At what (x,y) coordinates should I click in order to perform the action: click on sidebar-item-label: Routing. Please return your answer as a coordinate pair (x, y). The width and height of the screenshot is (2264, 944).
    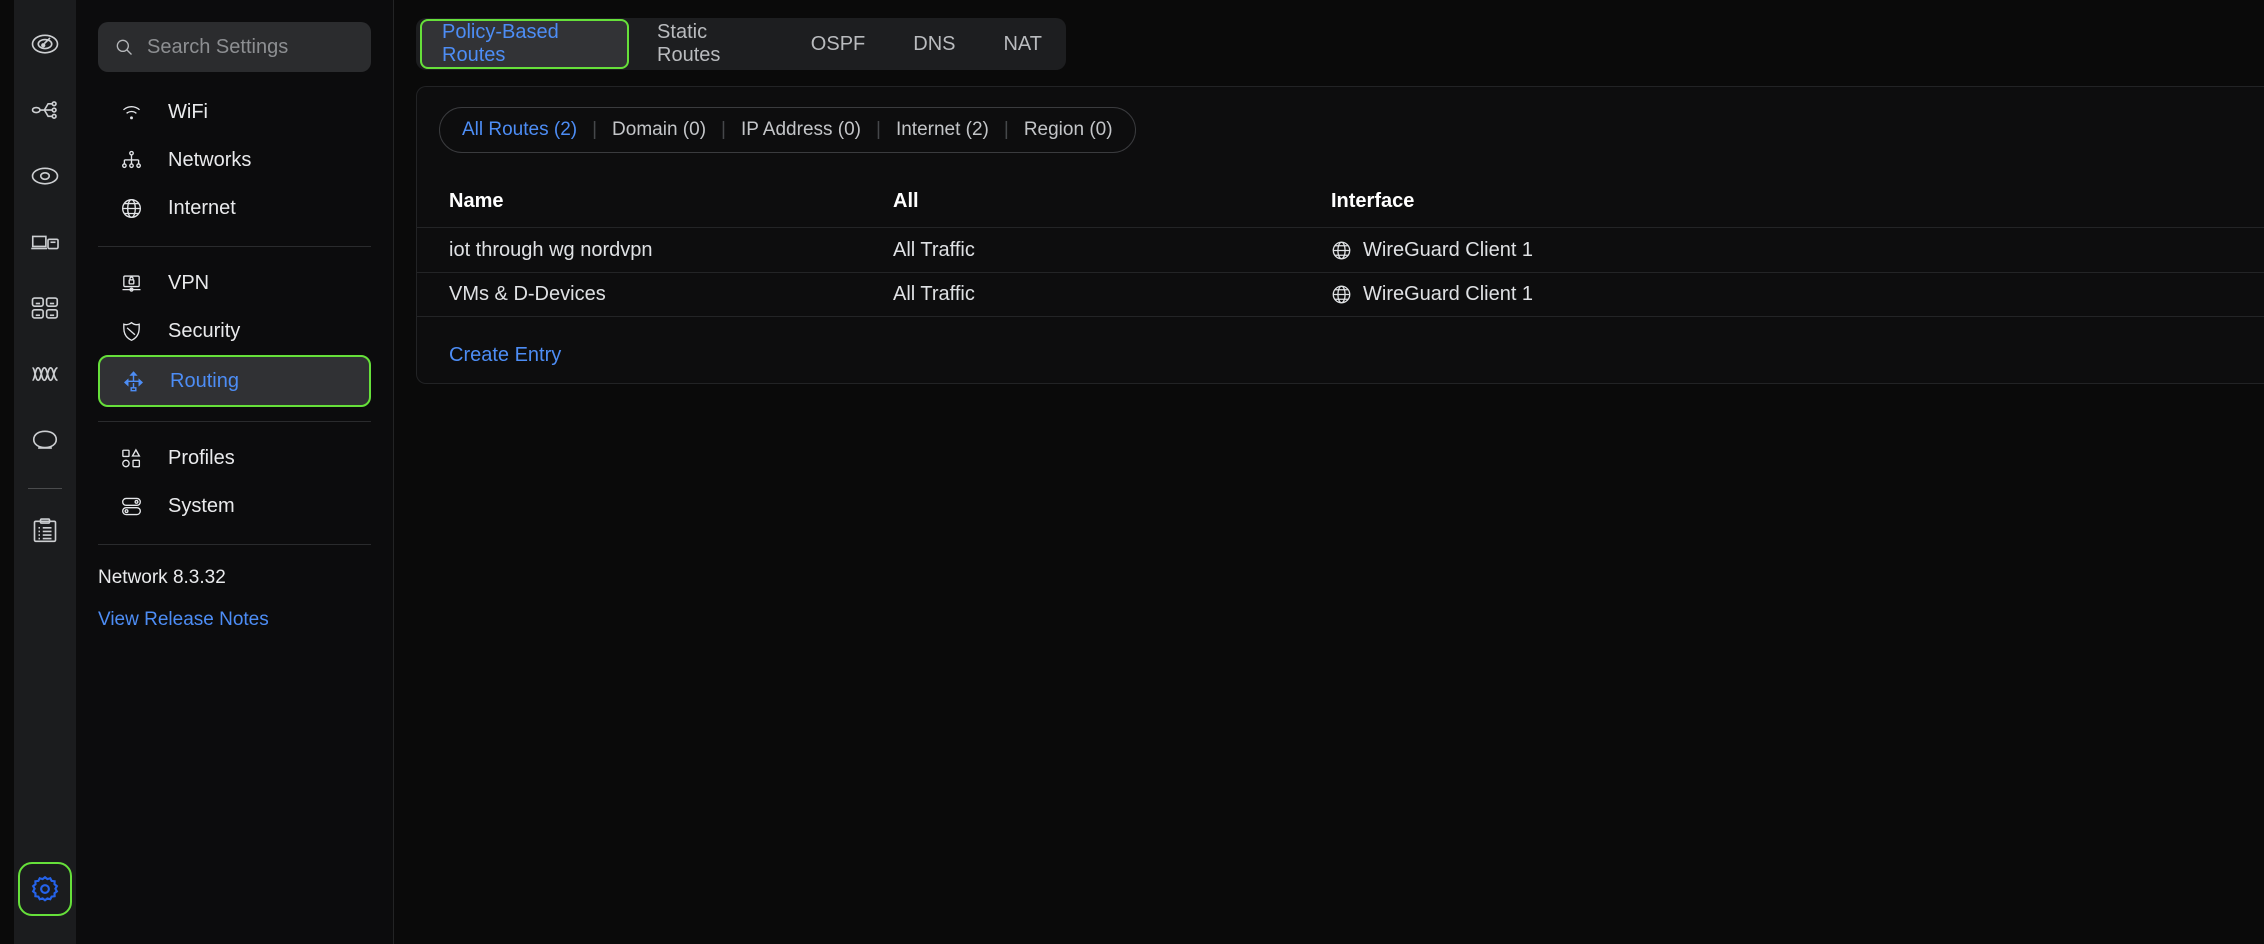
    Looking at the image, I should click on (204, 380).